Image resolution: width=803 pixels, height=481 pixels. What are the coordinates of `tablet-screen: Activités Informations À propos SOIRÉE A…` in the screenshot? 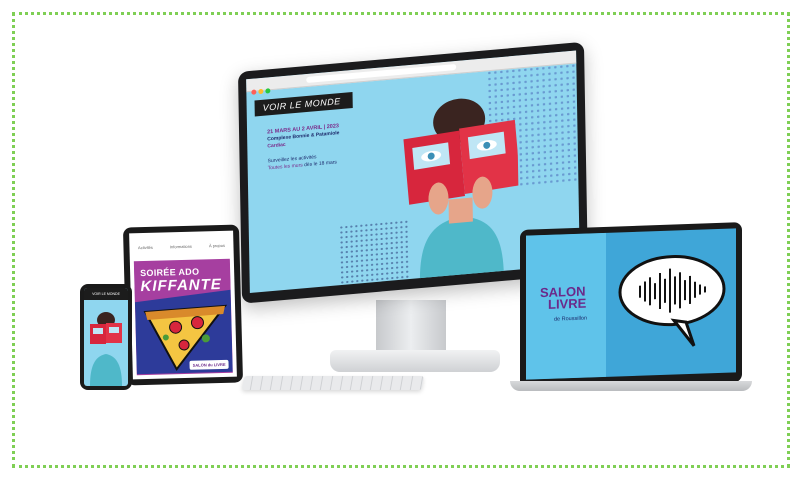 It's located at (183, 305).